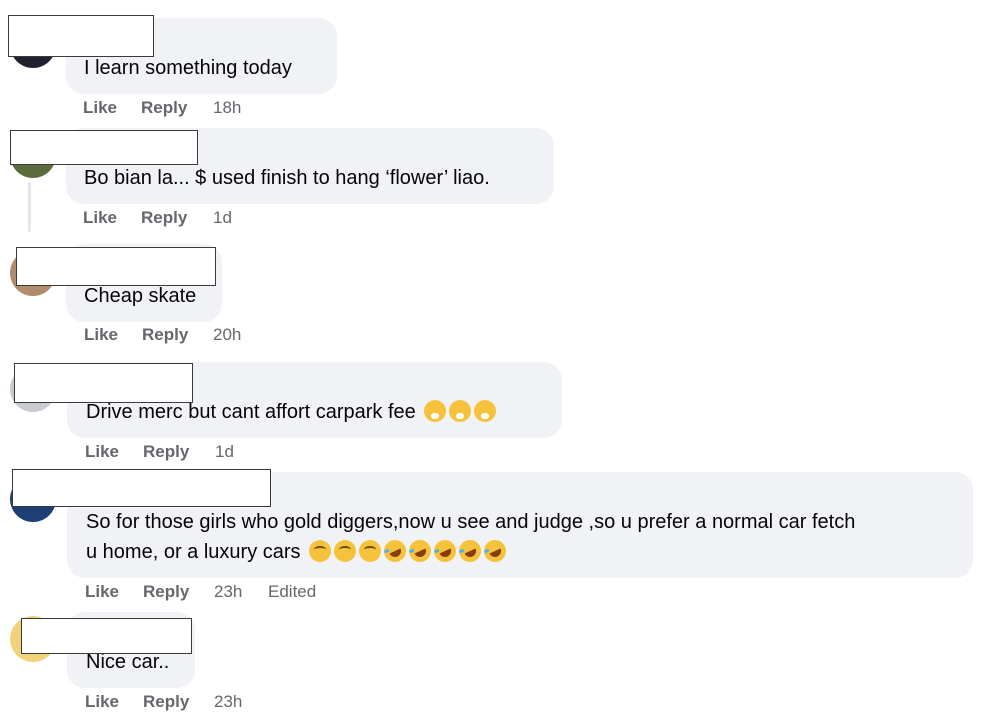  I want to click on redacted-author-name, so click(106, 636).